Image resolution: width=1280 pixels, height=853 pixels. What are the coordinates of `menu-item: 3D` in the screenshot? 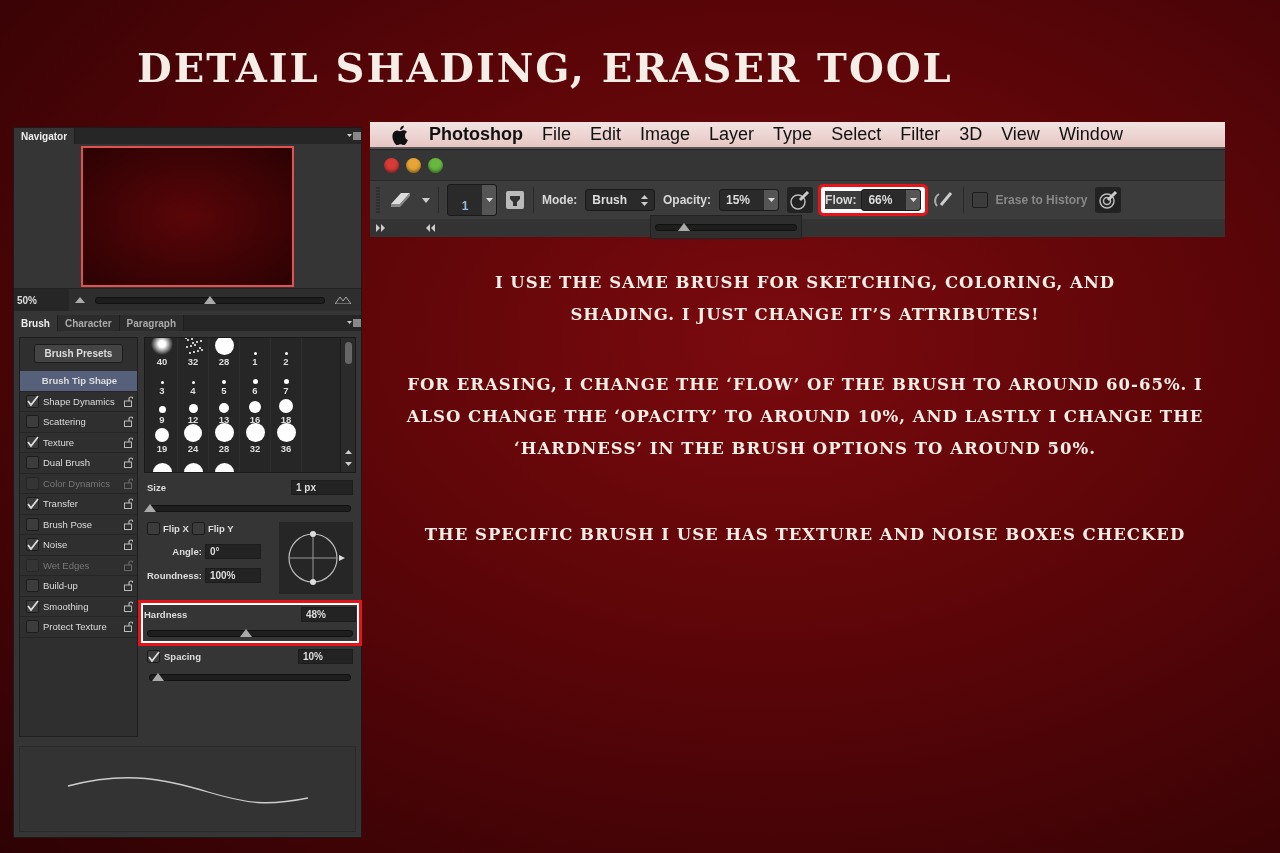 It's located at (971, 134).